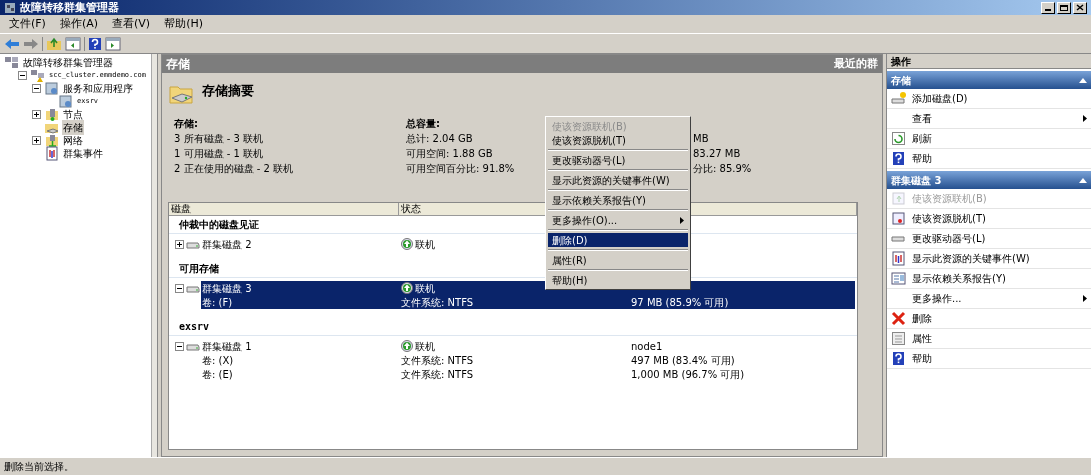  Describe the element at coordinates (989, 259) in the screenshot. I see `action-item: 显示此资源的关键事件(W)` at that location.